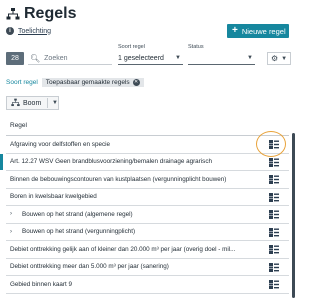  I want to click on active-filter-label: Soort regel, so click(22, 82).